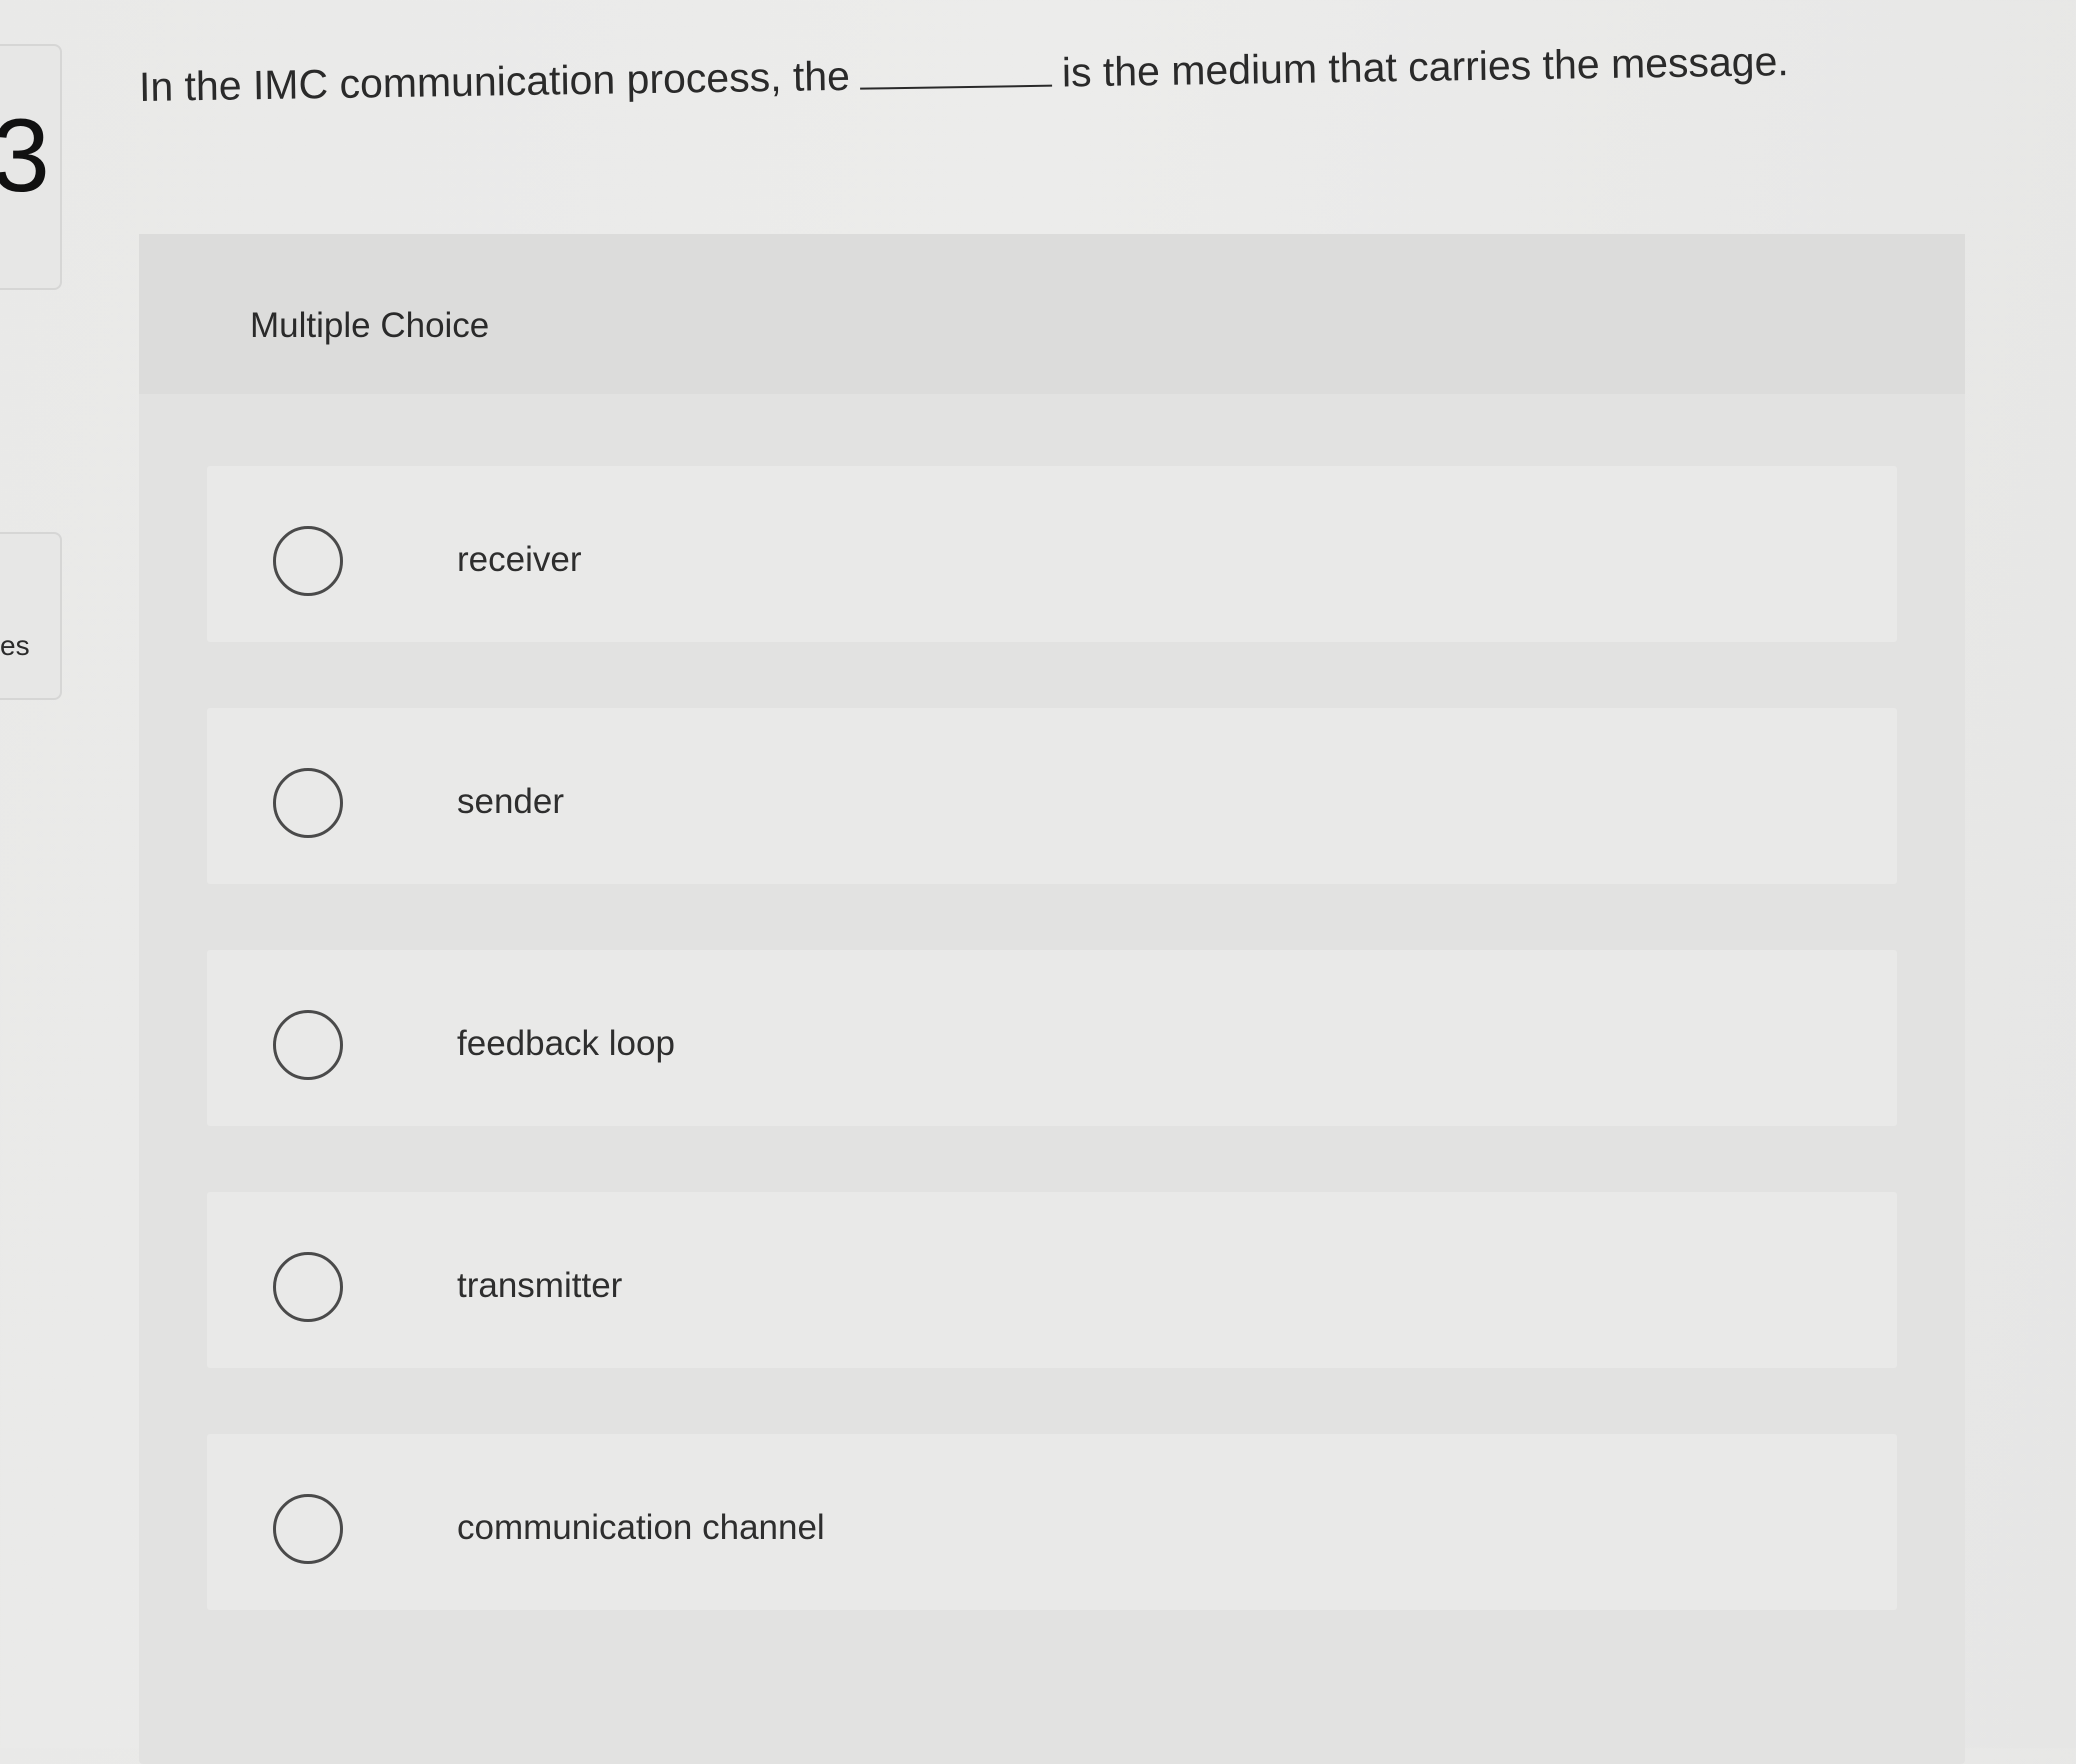 This screenshot has height=1764, width=2076. What do you see at coordinates (15, 645) in the screenshot?
I see `side-nav-label: es` at bounding box center [15, 645].